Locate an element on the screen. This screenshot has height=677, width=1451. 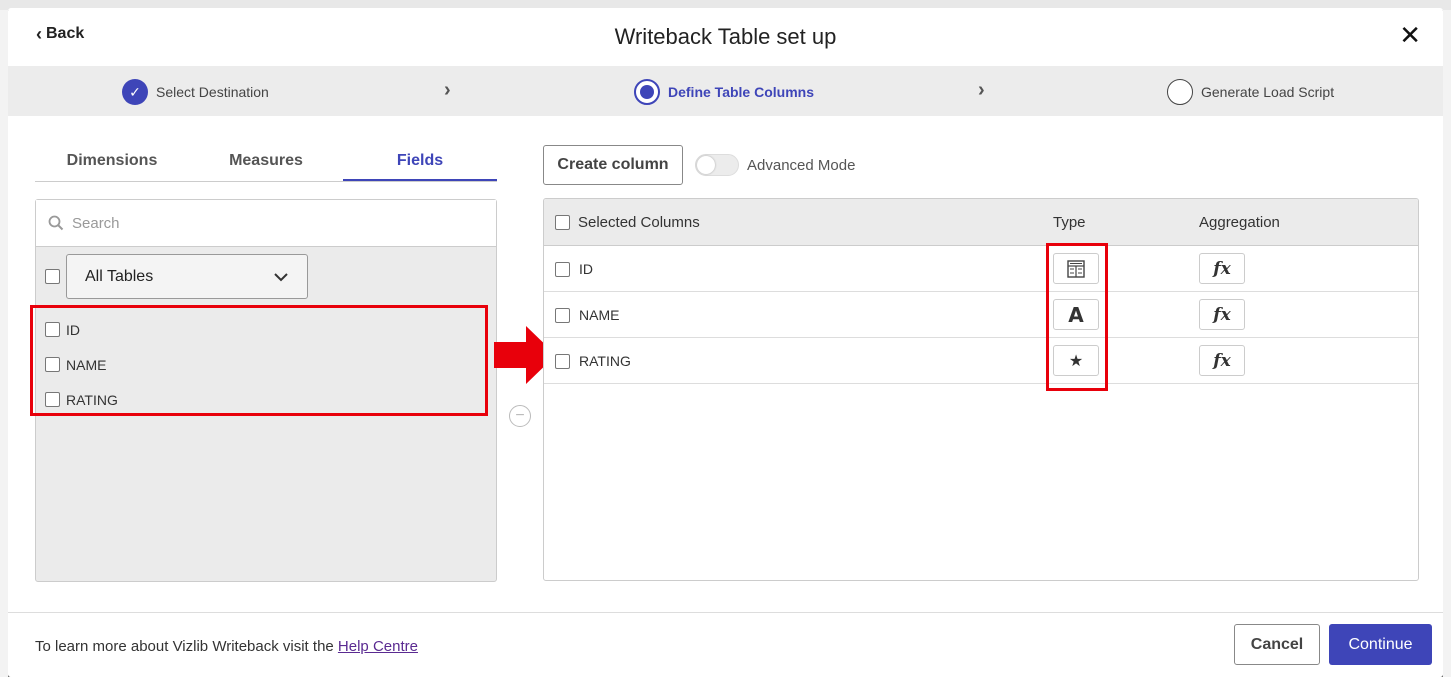
annotation-highlight-fields is located at coordinates (259, 360).